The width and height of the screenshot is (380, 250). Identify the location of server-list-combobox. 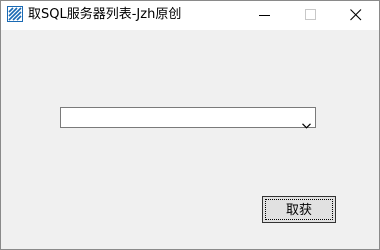
(188, 118).